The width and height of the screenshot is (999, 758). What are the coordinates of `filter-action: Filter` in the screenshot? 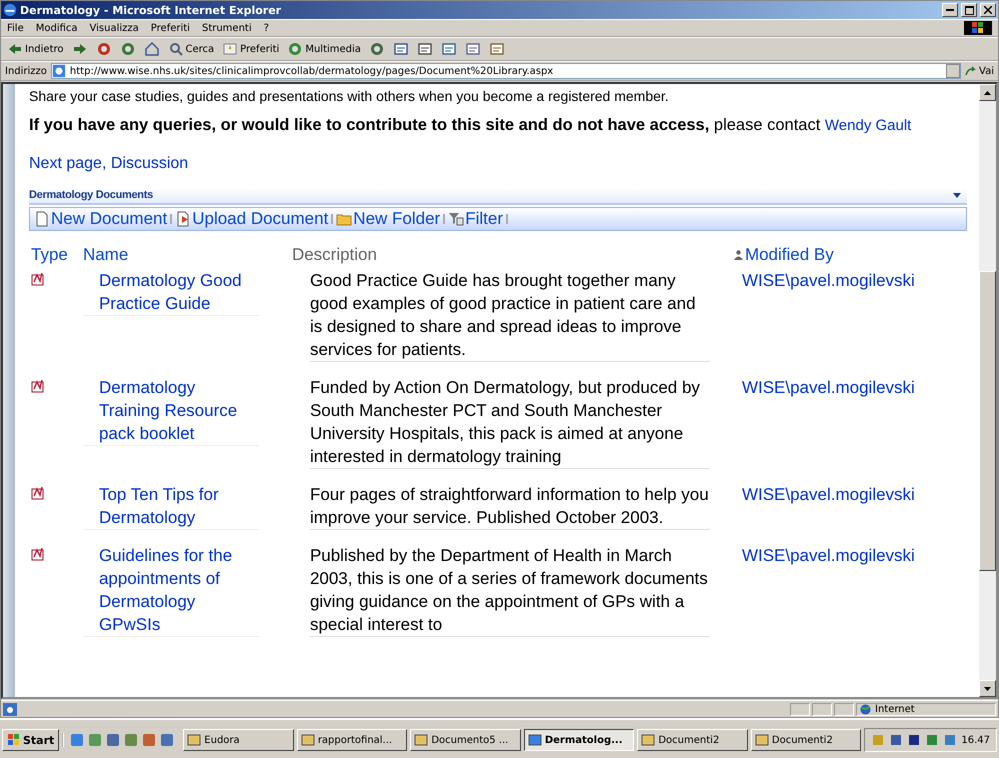 It's located at (475, 219).